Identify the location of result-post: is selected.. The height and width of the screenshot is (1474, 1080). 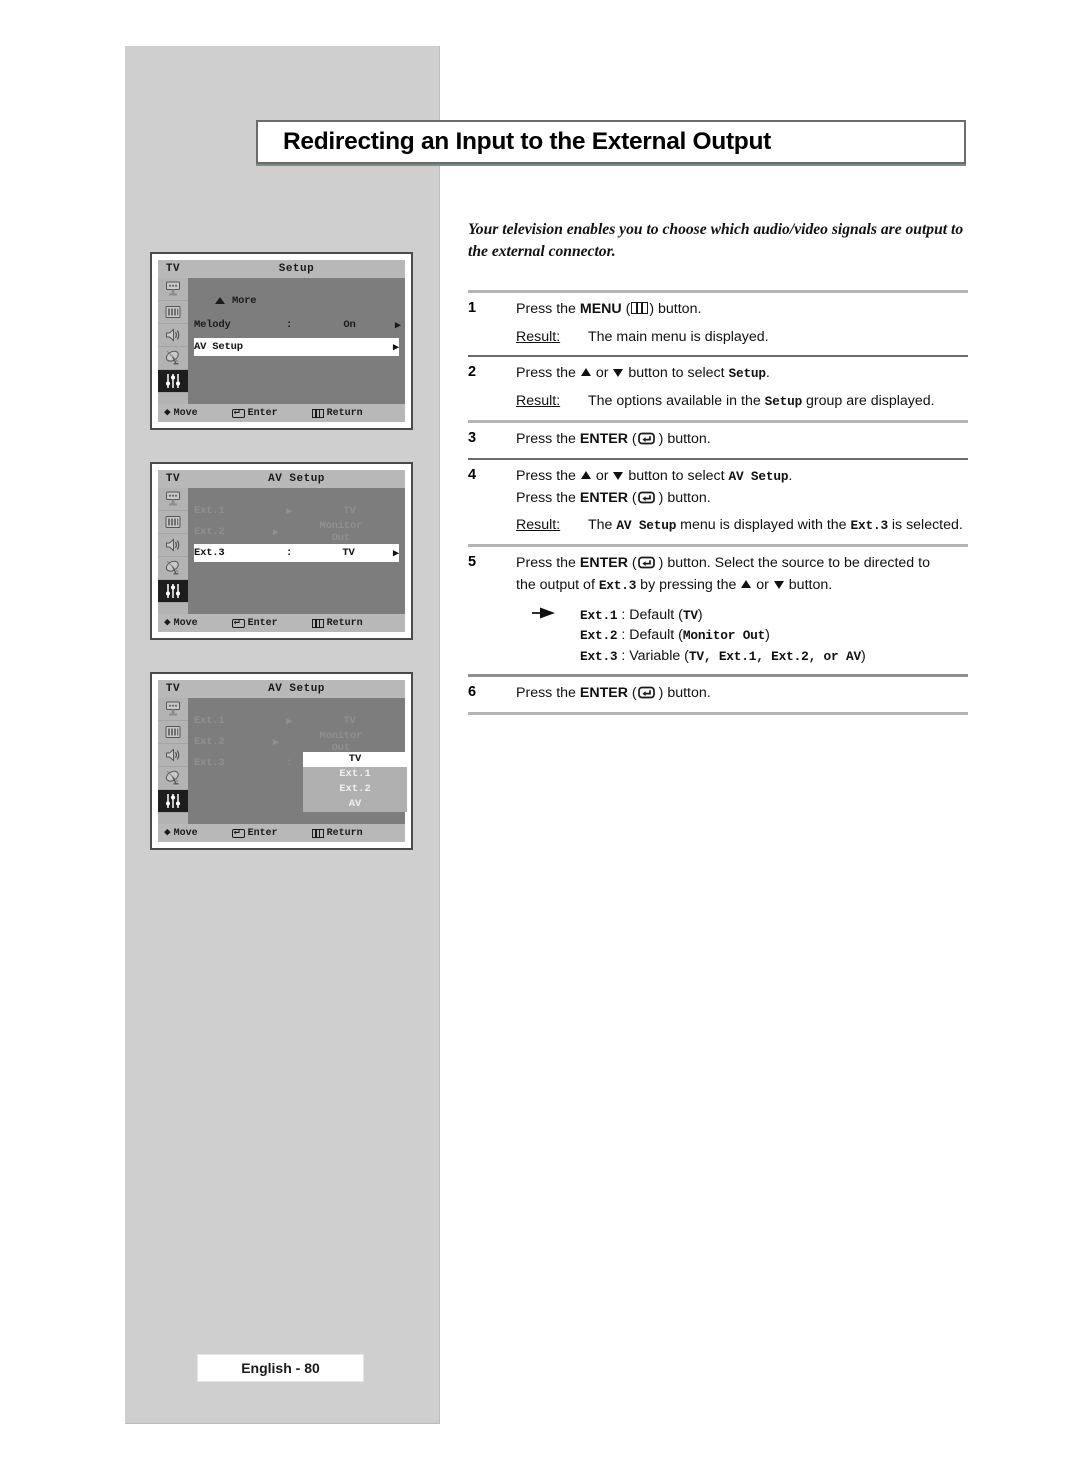
(925, 525).